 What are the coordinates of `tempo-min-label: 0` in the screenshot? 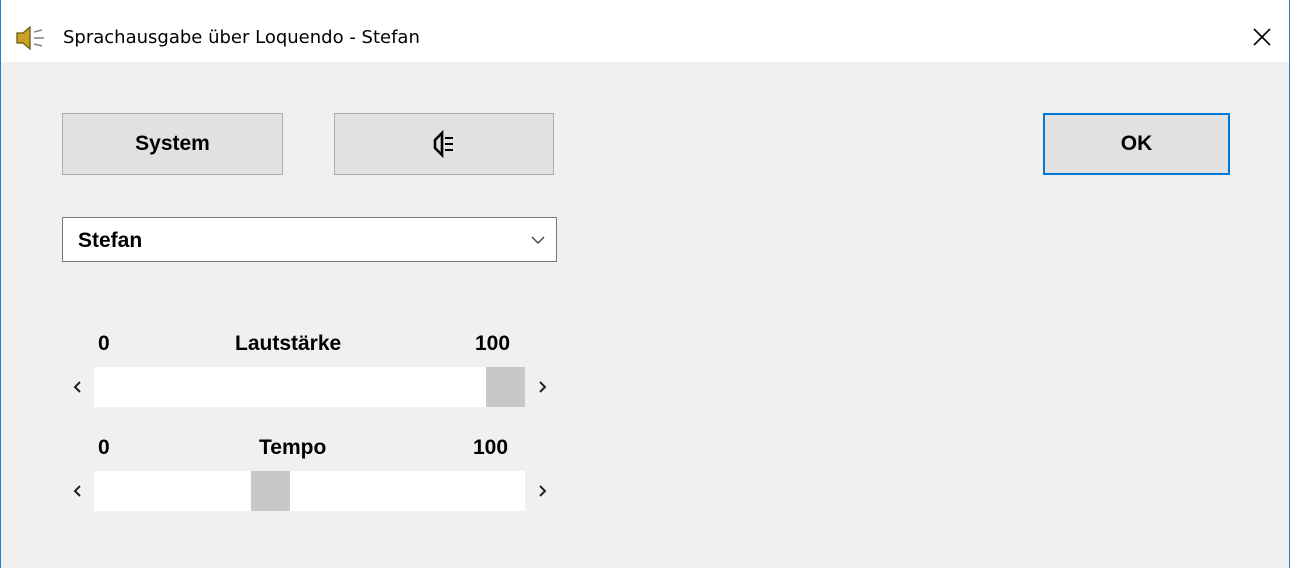 It's located at (104, 447).